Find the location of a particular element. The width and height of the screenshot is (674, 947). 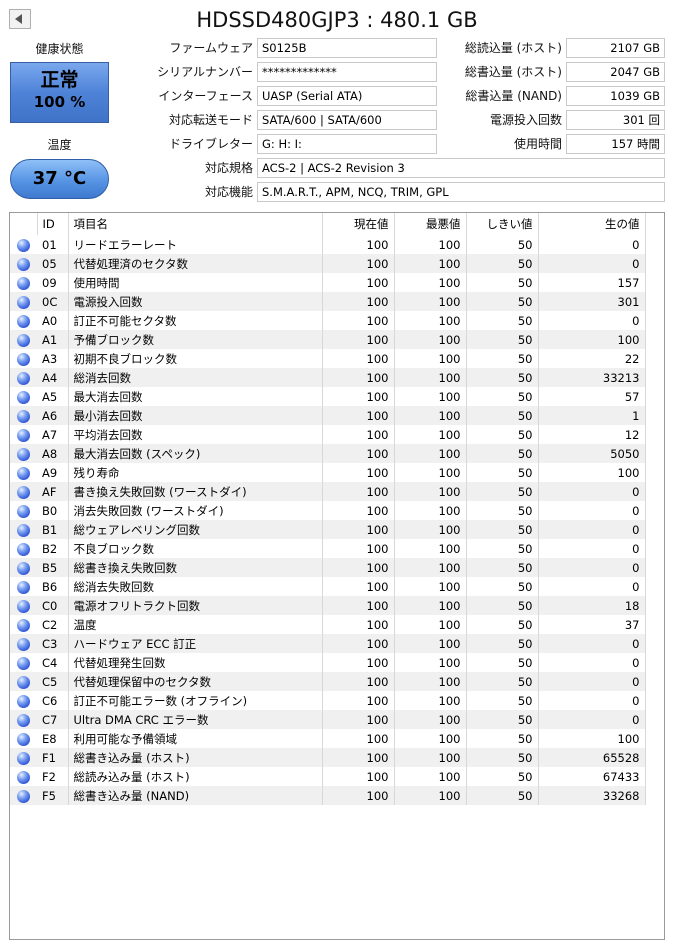

current-column-header: 現在値 is located at coordinates (358, 224).